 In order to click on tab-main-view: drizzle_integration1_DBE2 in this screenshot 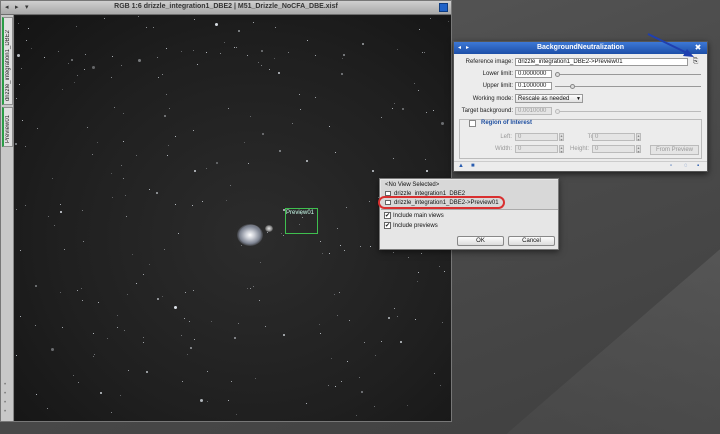, I will do `click(7, 61)`.